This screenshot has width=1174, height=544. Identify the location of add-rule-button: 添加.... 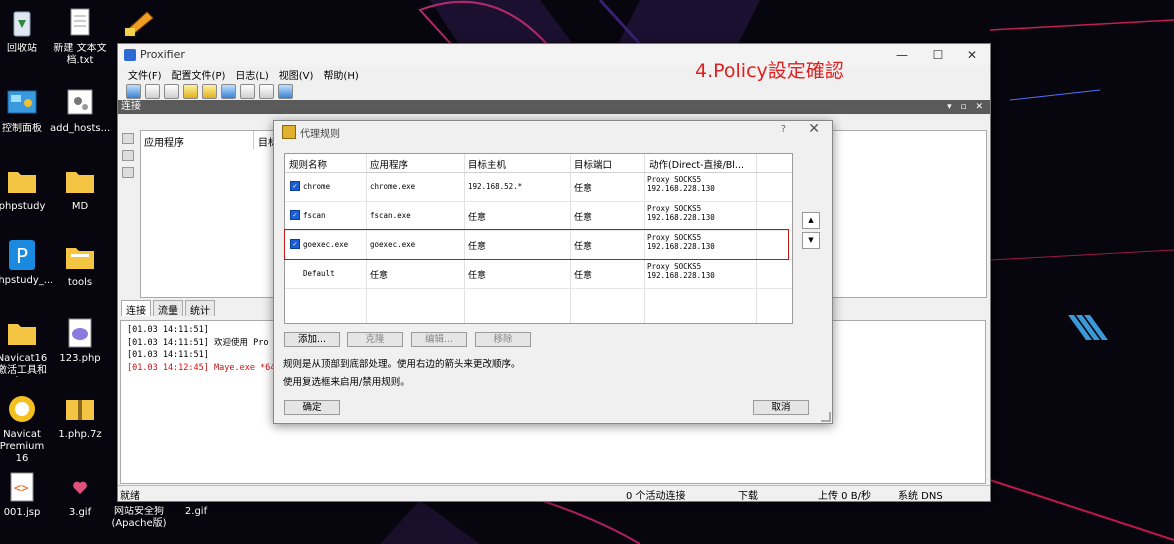
(312, 339).